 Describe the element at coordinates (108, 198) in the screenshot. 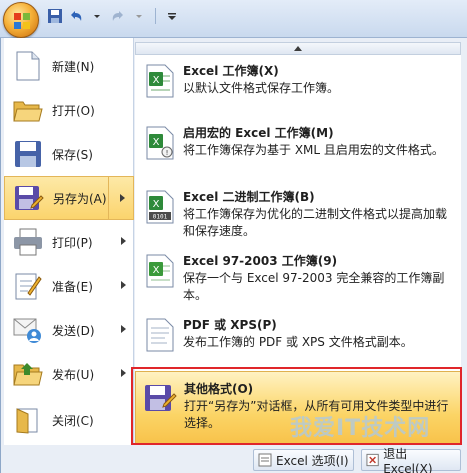

I see `submenu-split` at that location.